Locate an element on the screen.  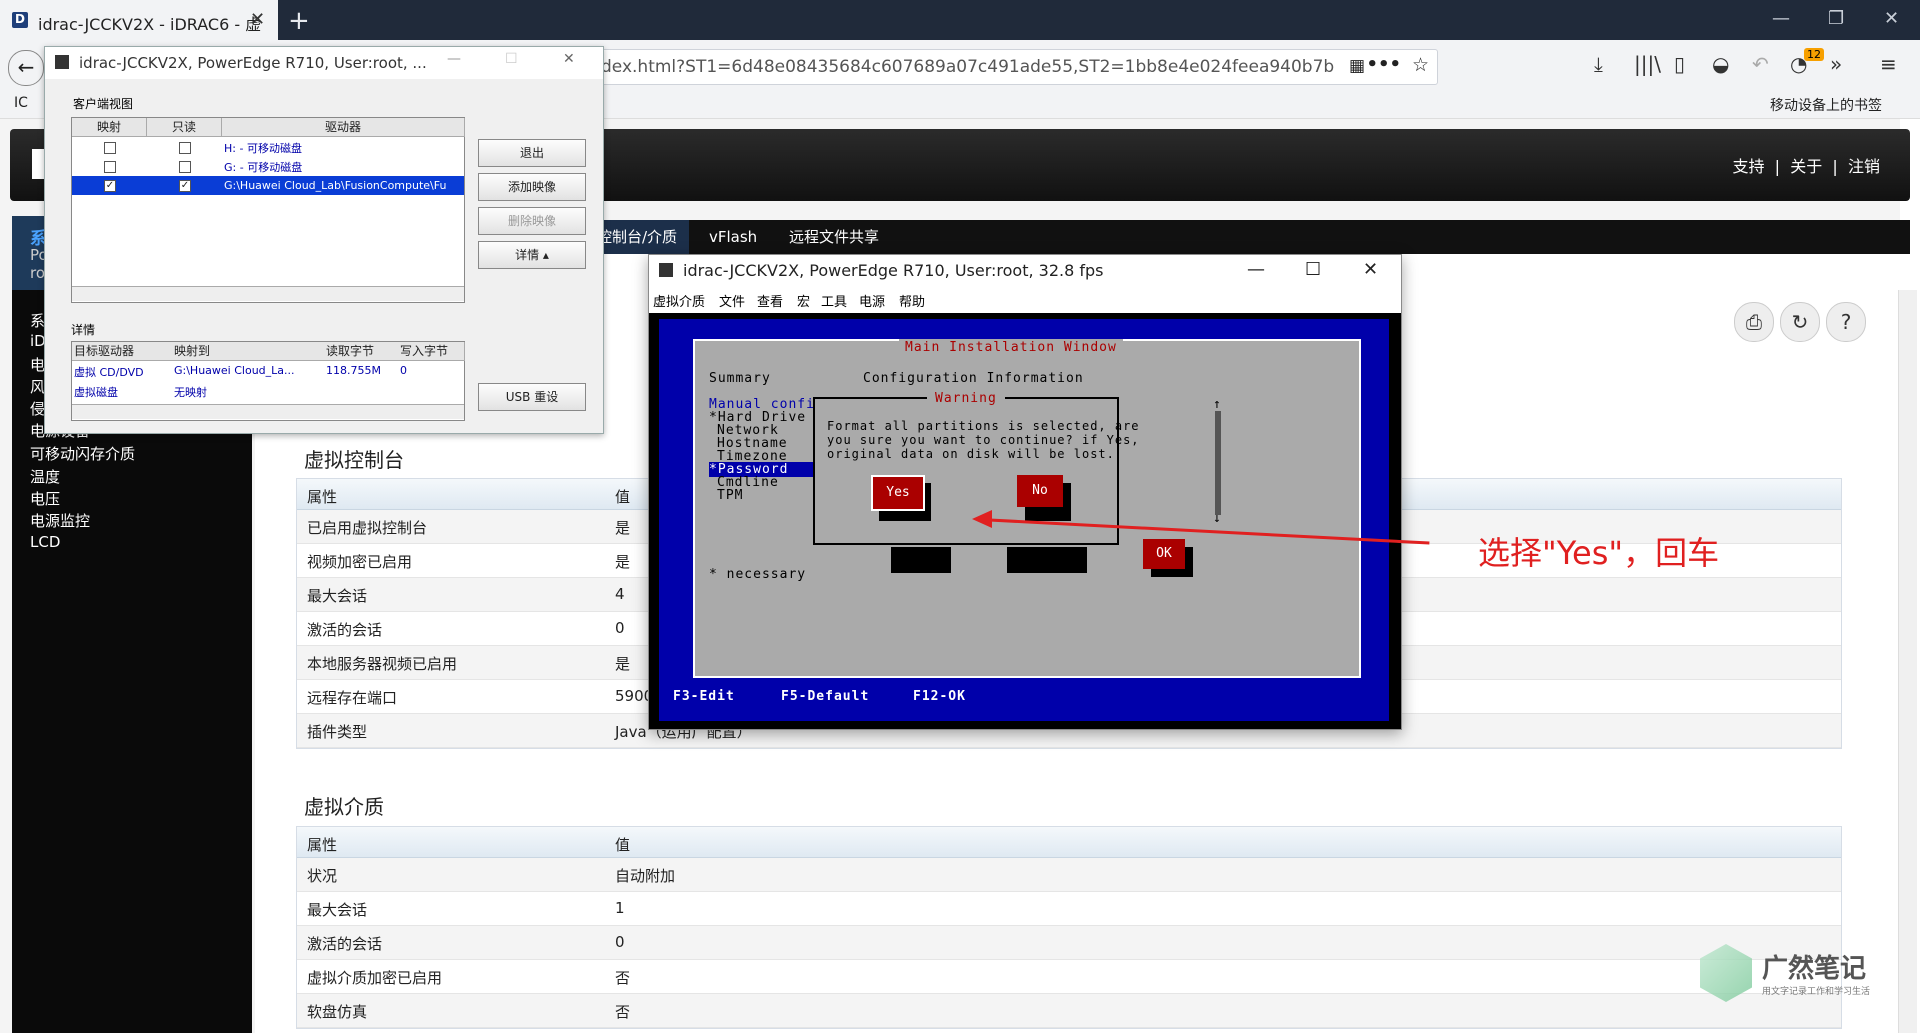
remove-image-button: 删除映像 is located at coordinates (532, 221).